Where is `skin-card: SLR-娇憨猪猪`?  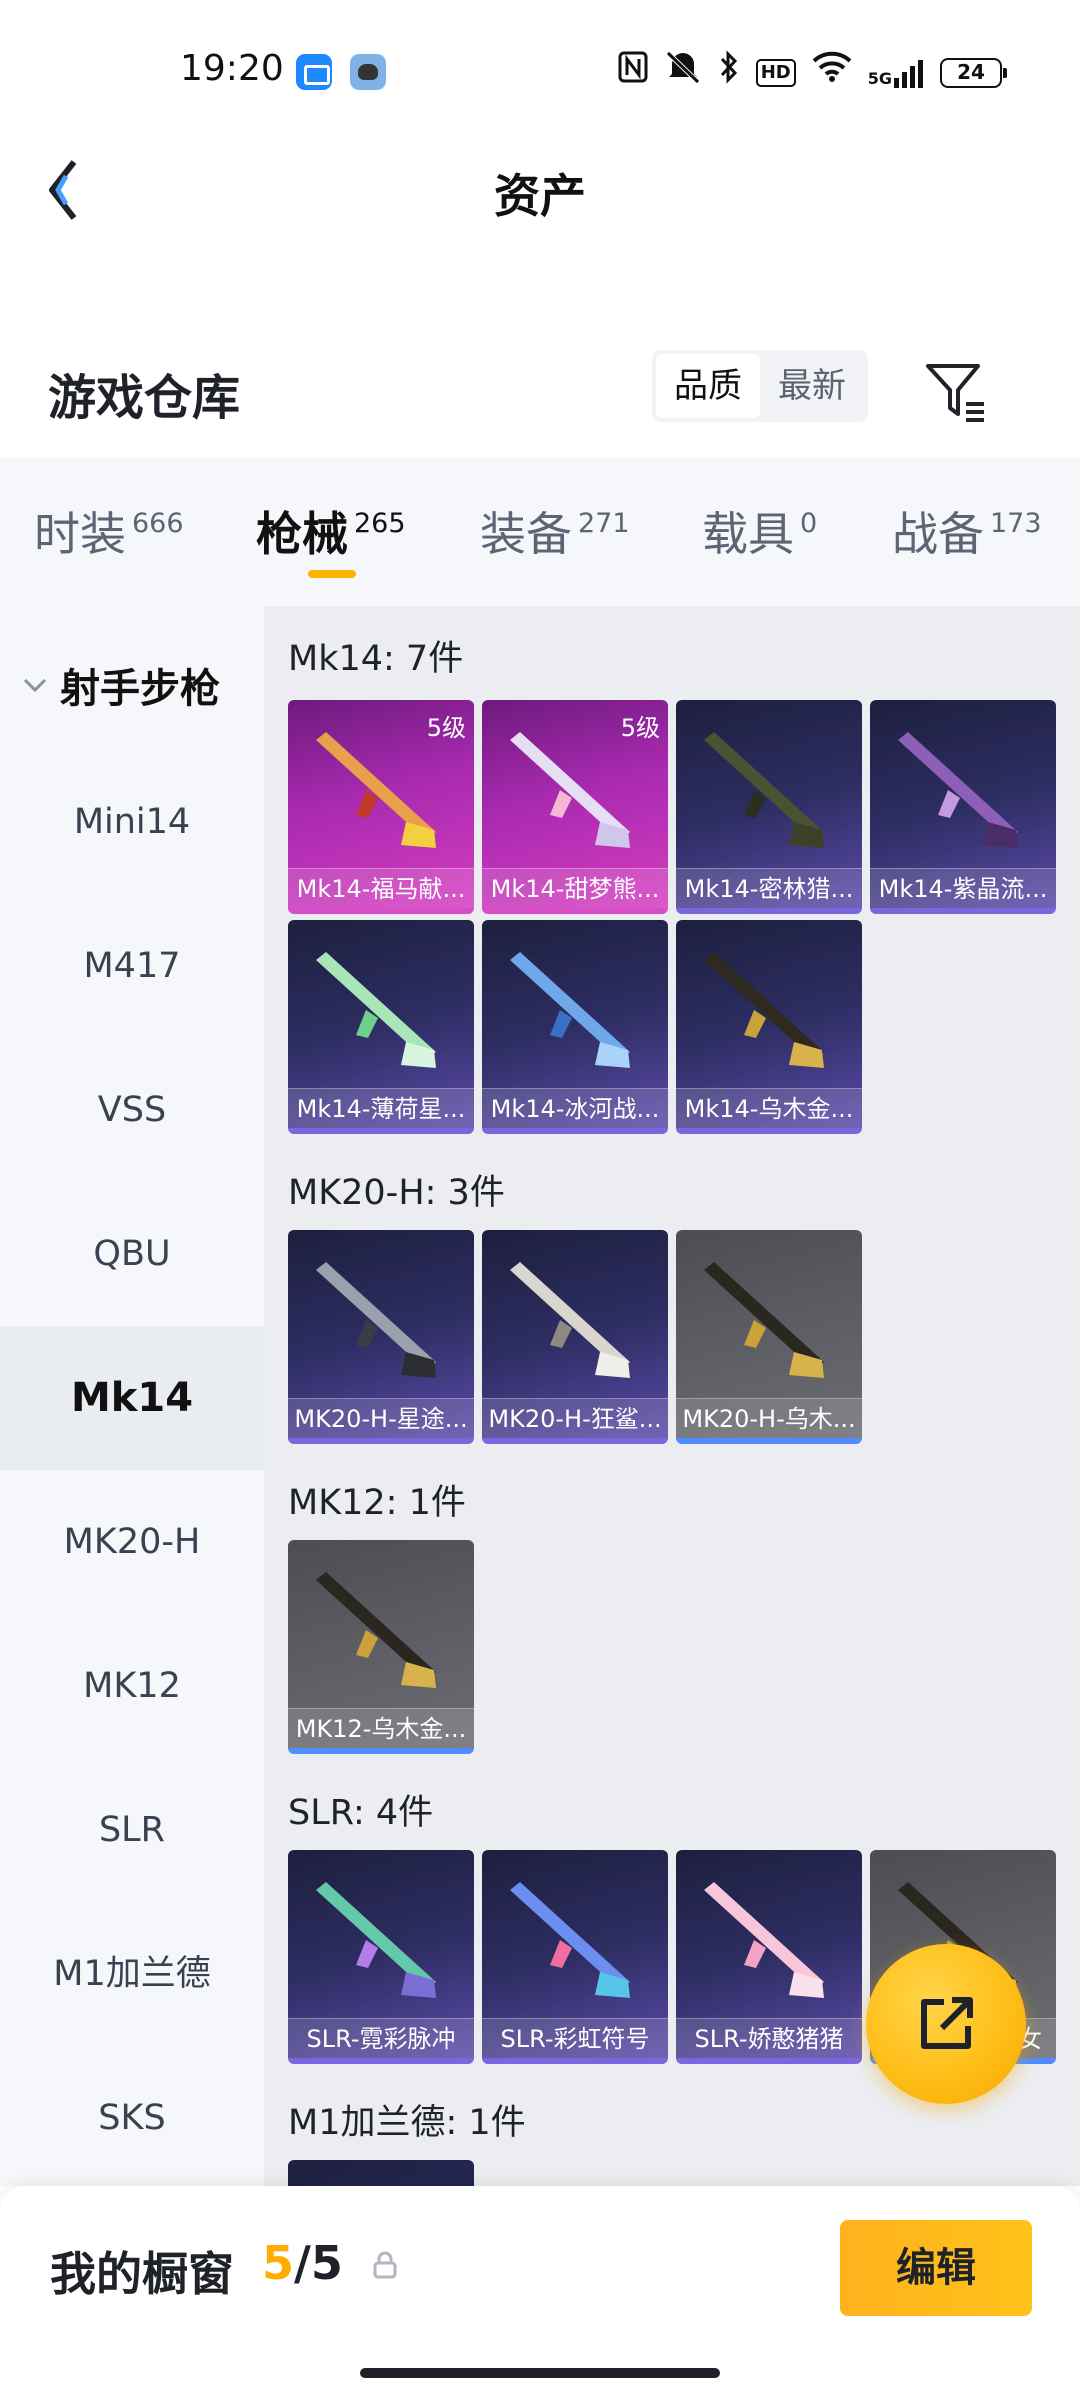
skin-card: SLR-娇憨猪猪 is located at coordinates (769, 1957).